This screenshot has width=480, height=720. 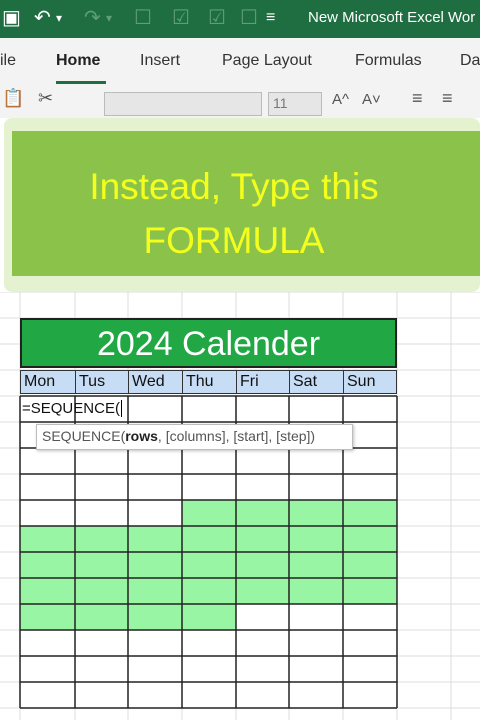 I want to click on active-cell-formula: =SEQUENCE(, so click(x=76, y=409).